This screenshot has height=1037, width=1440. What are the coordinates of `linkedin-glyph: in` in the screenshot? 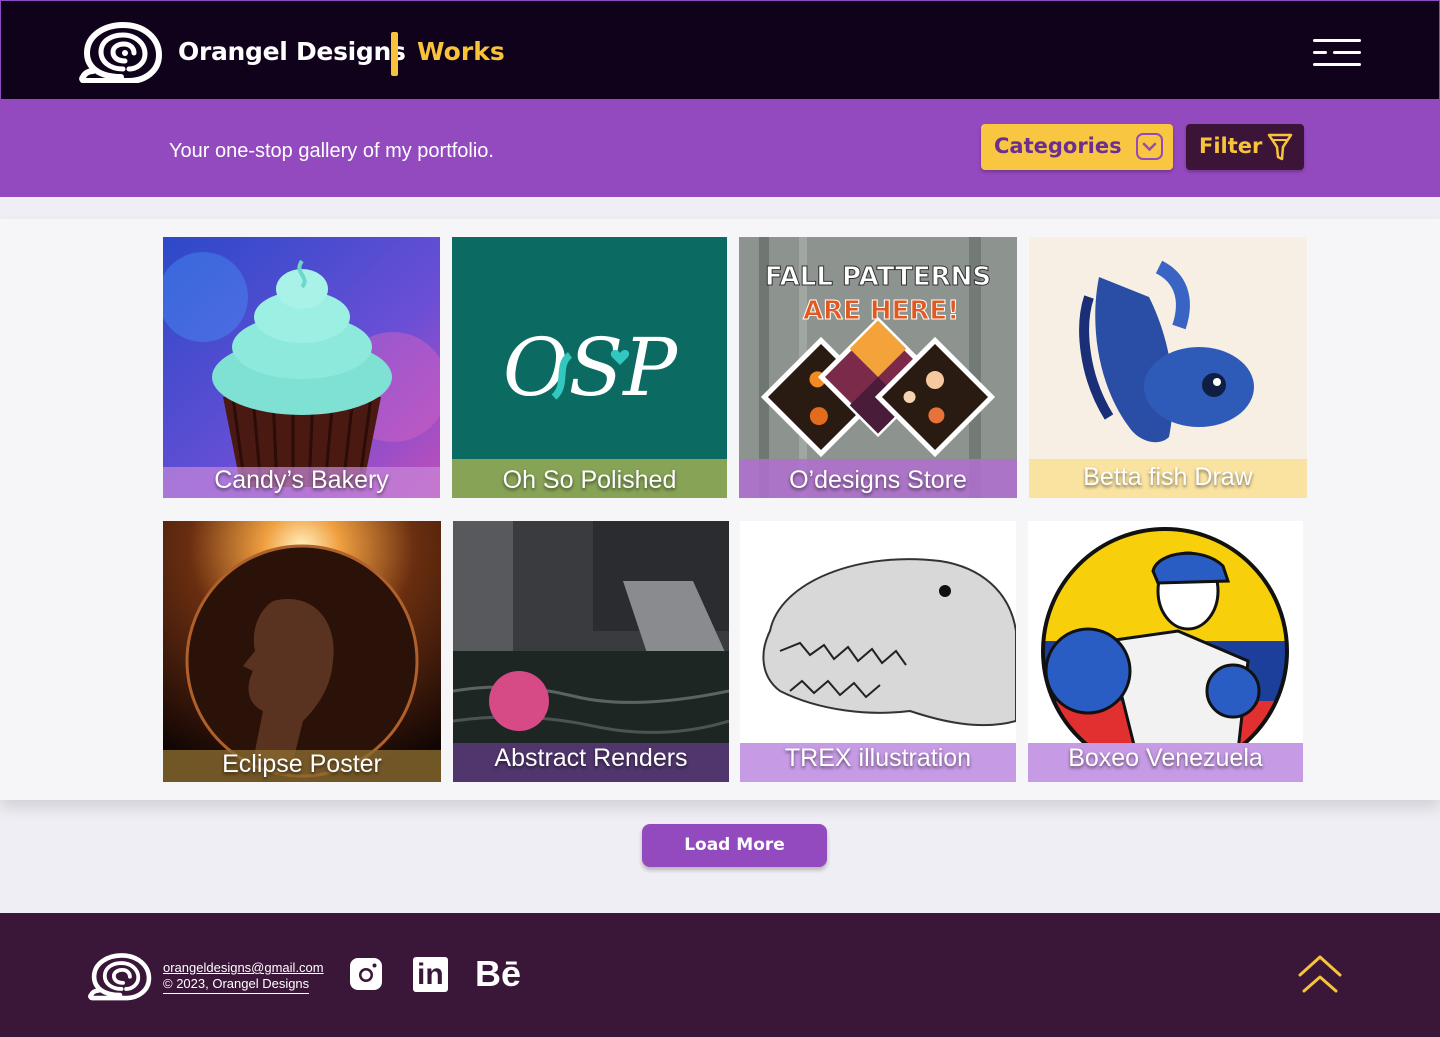 It's located at (430, 974).